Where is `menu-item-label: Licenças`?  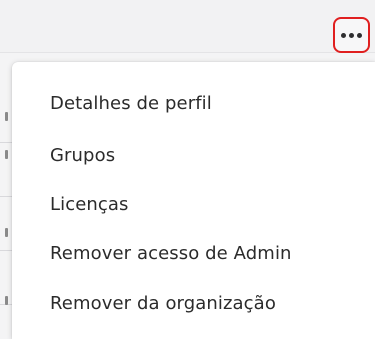 menu-item-label: Licenças is located at coordinates (89, 204).